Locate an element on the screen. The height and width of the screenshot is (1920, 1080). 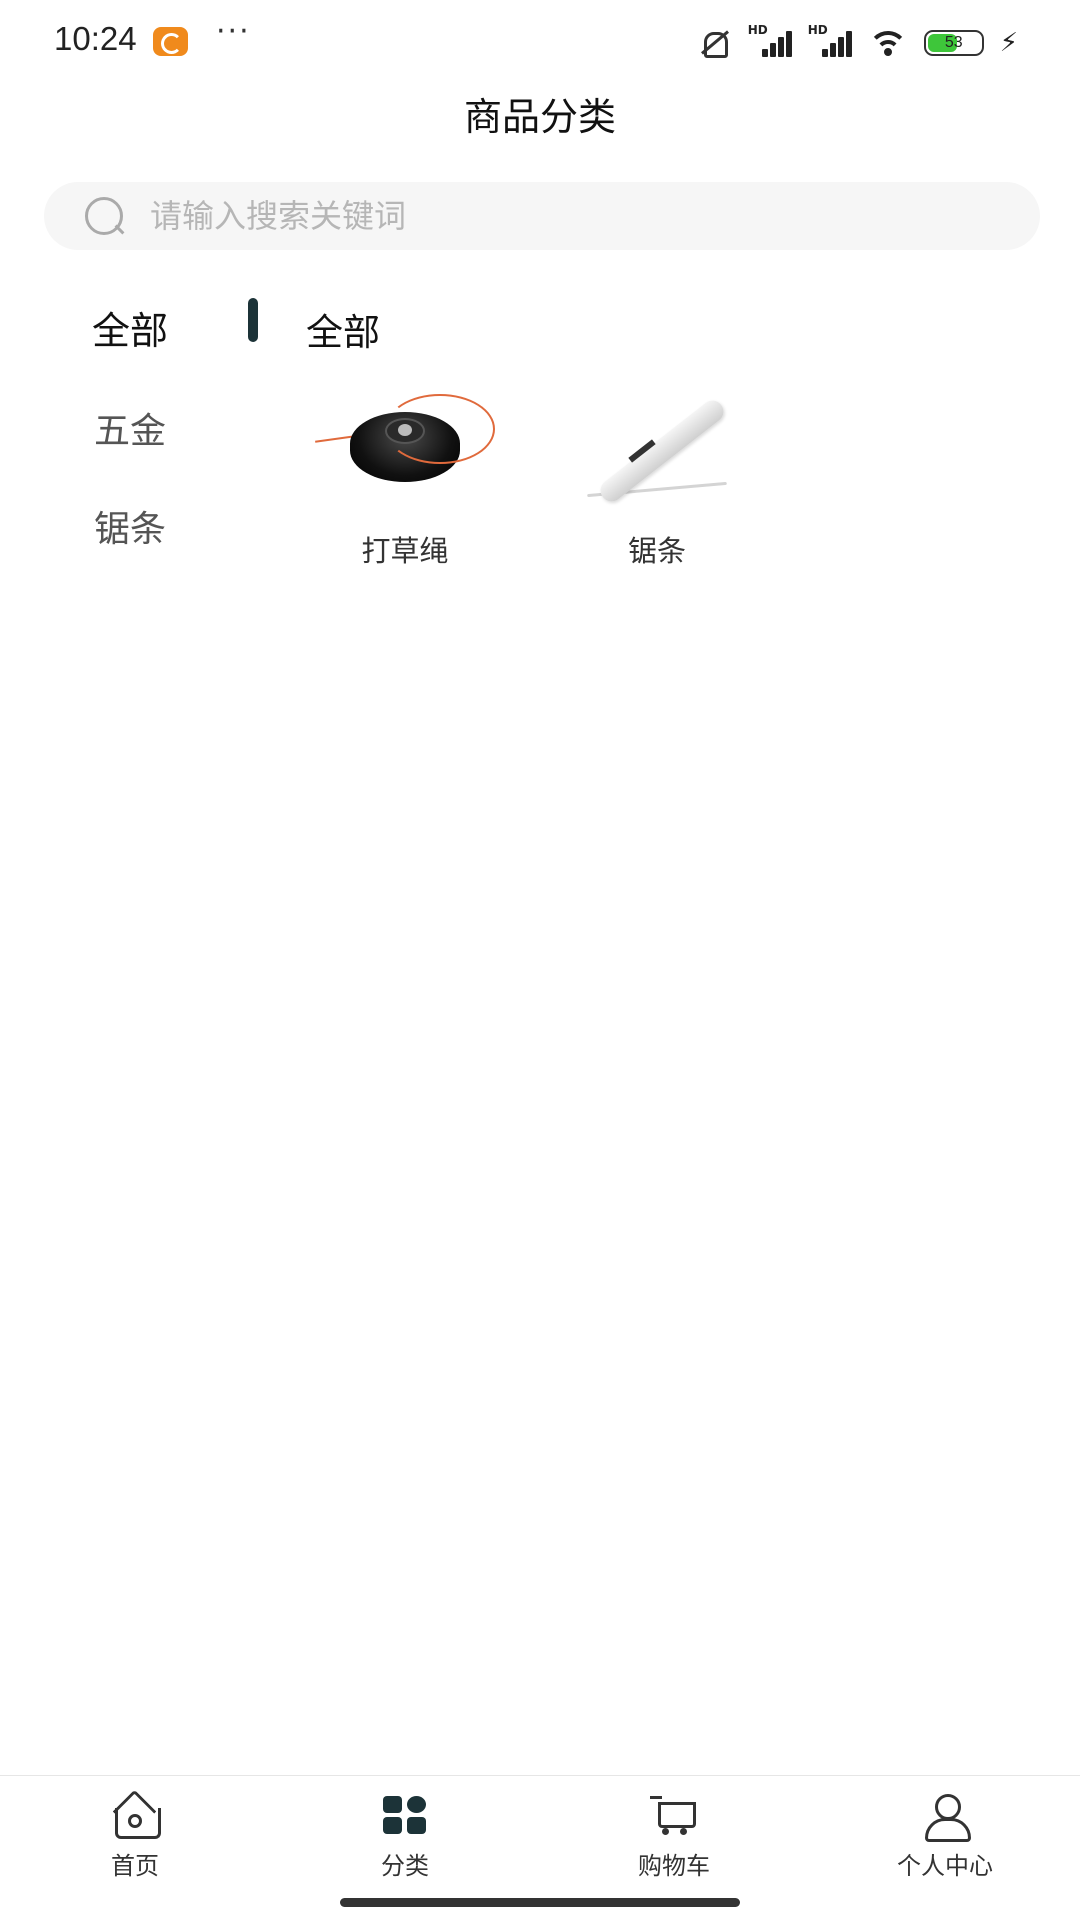
page-title: 商品分类 is located at coordinates (539, 117).